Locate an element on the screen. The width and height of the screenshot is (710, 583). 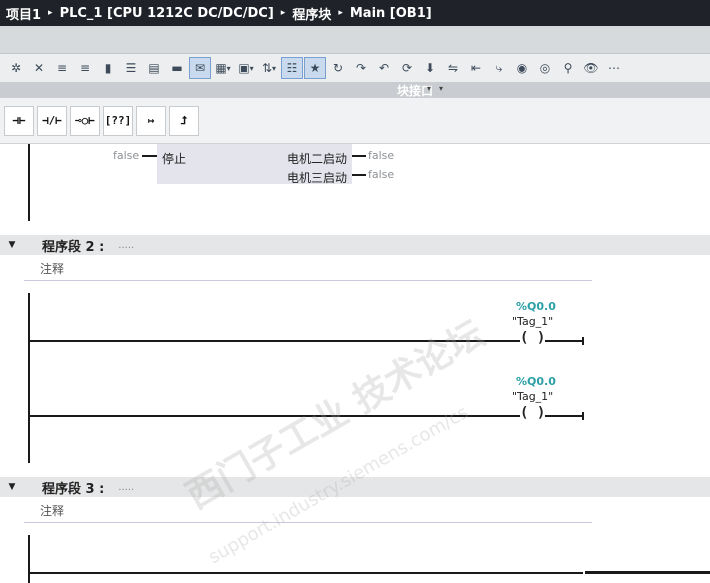
add-row-icon: ≡ is located at coordinates (85, 68).